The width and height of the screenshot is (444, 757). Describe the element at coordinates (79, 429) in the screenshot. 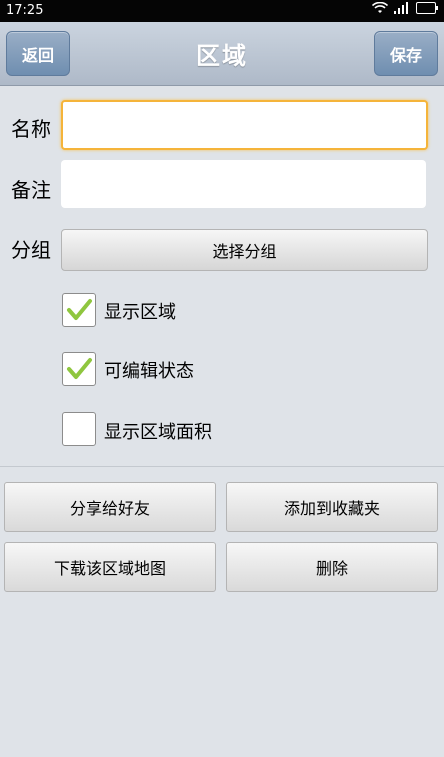

I see `checkbox-show-area-size` at that location.